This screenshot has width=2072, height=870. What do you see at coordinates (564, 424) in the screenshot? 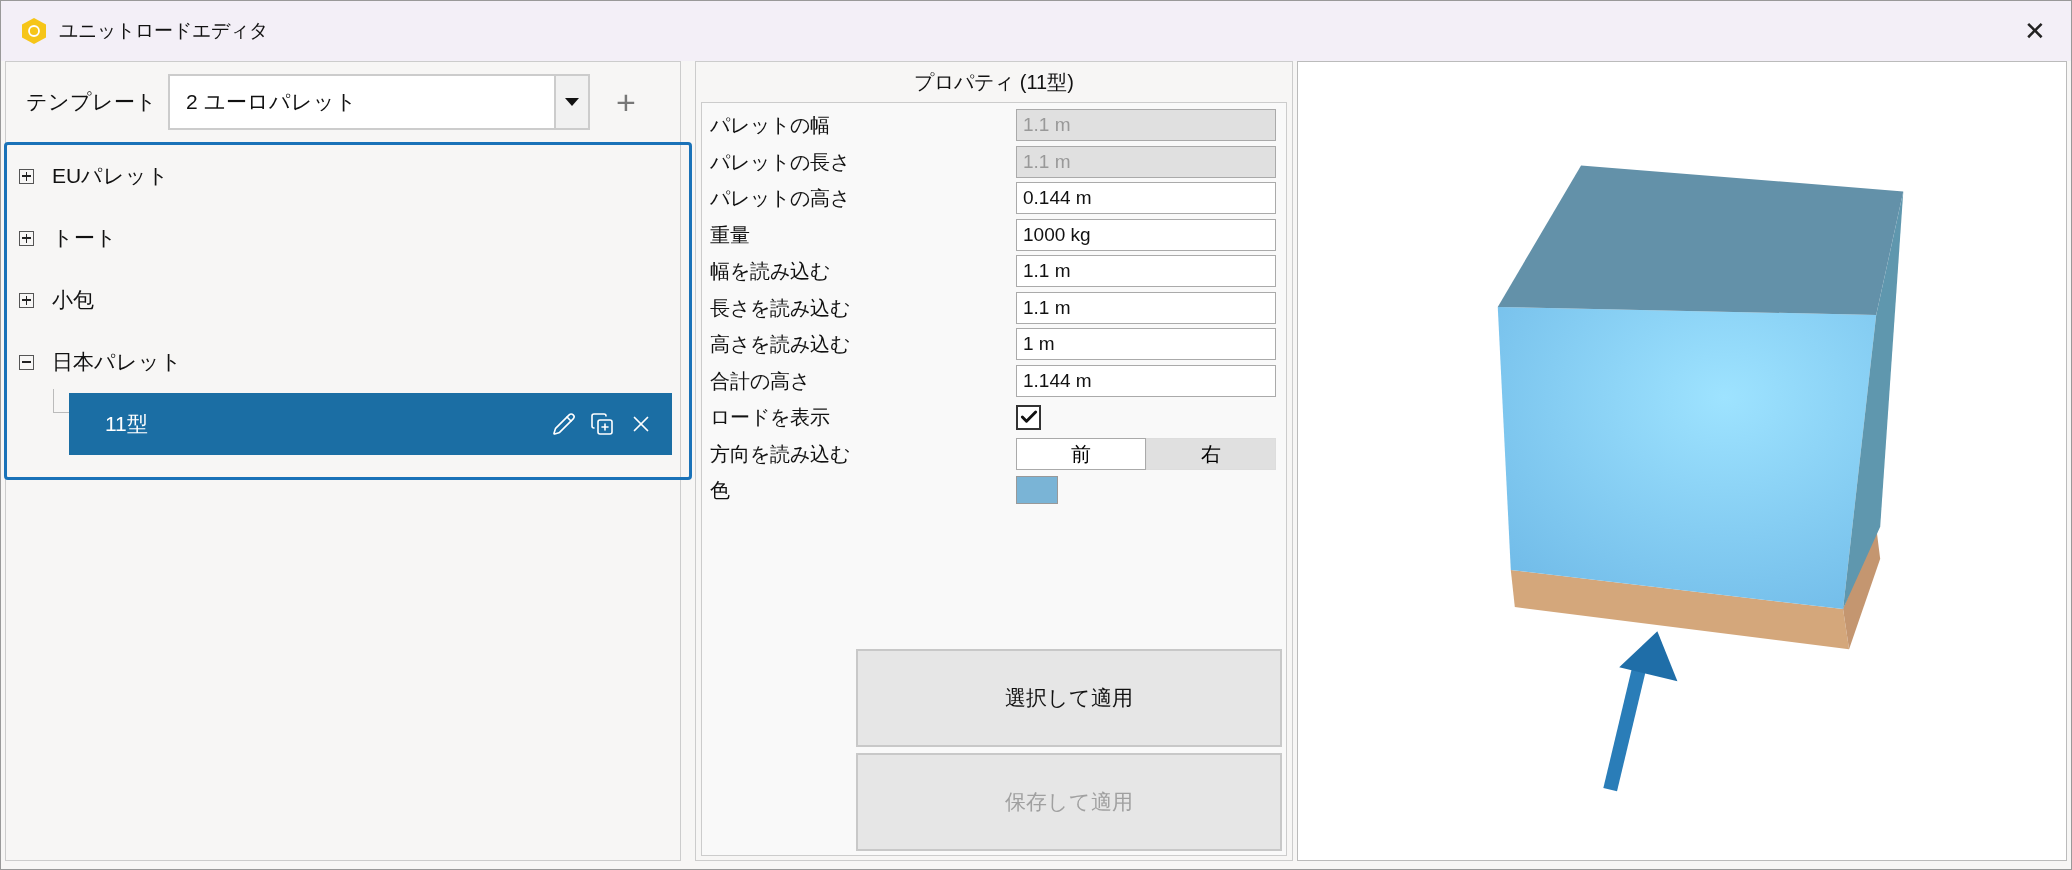
I see `edit-icon` at bounding box center [564, 424].